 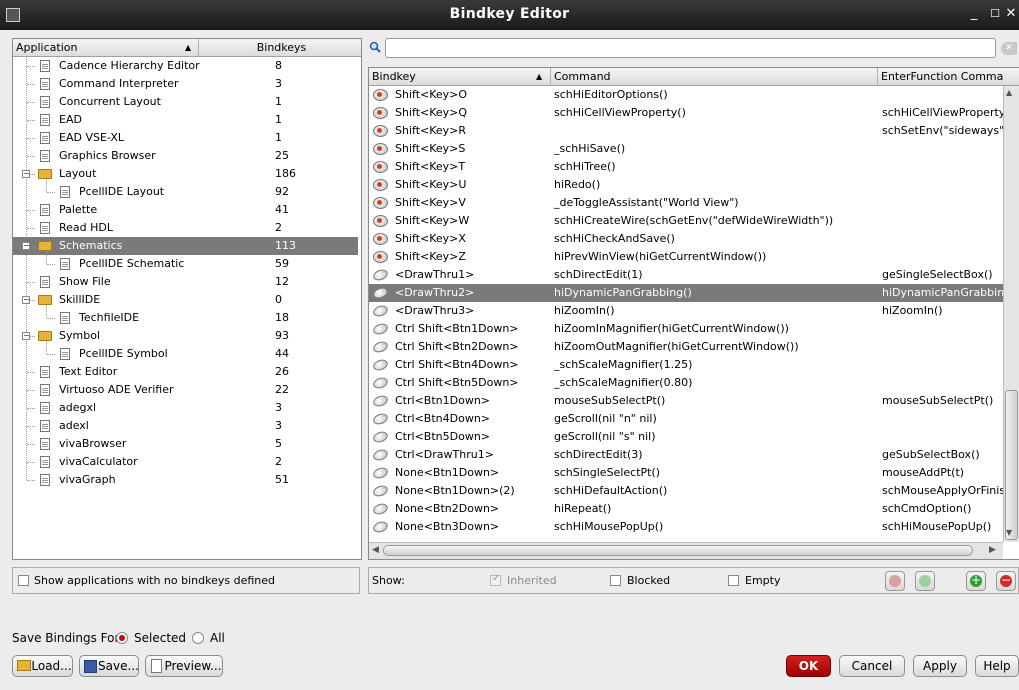 I want to click on help-button: Help, so click(x=997, y=666).